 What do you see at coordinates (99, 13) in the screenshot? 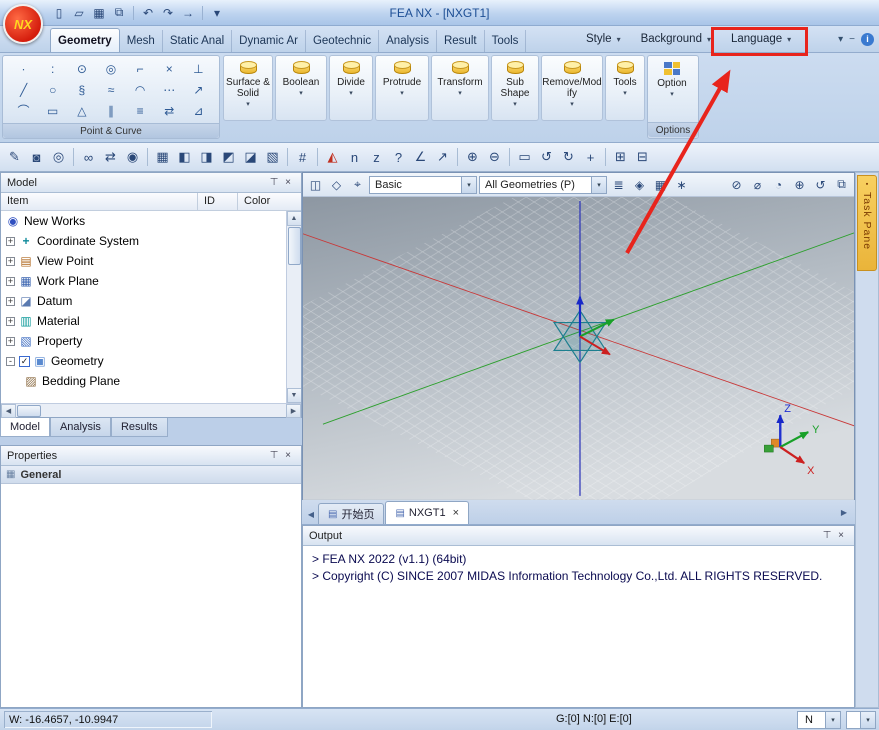
I see `save-icon: ▦` at bounding box center [99, 13].